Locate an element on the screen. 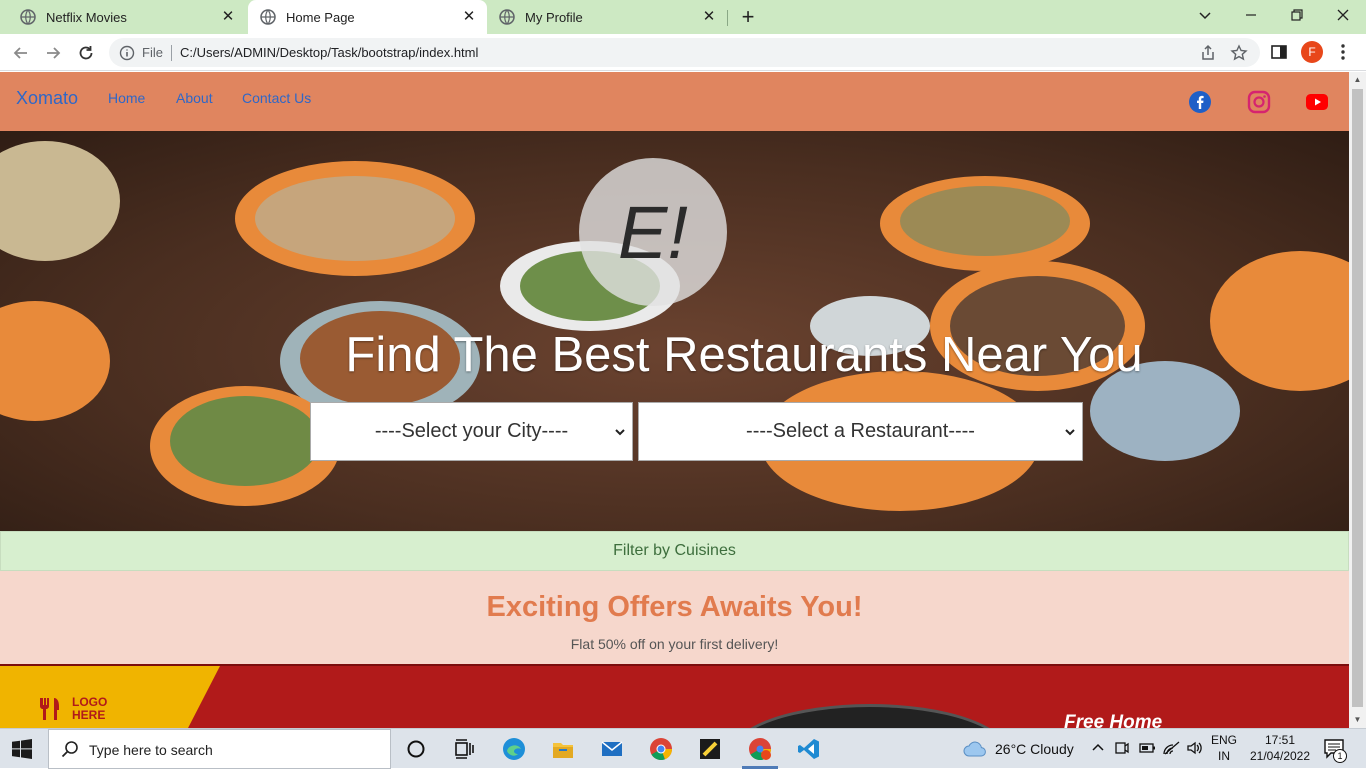 The image size is (1366, 769). fork-knife-icon is located at coordinates (49, 709).